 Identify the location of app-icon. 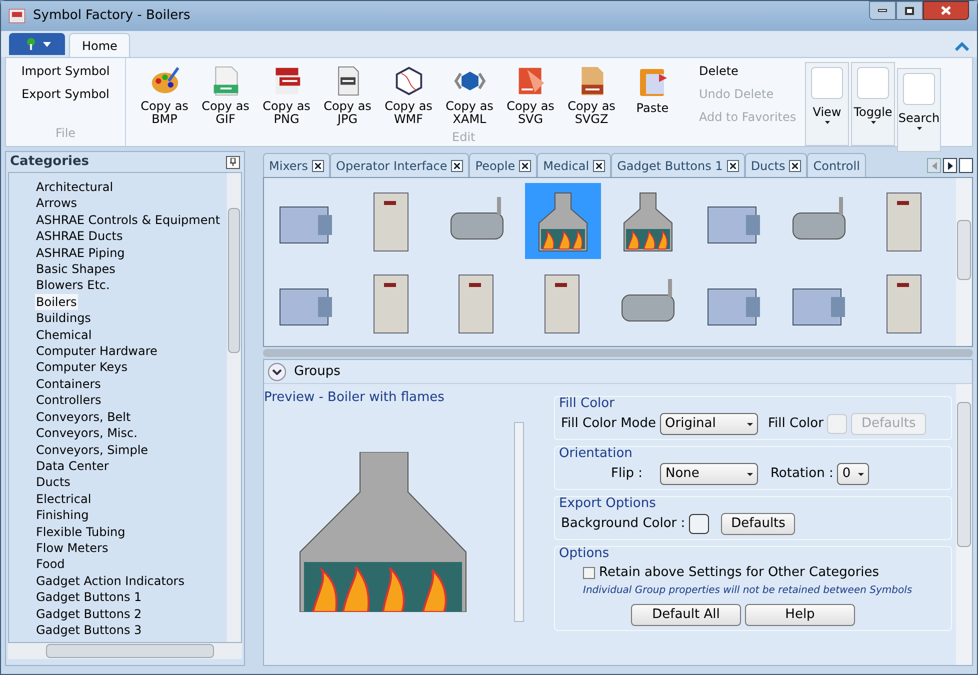
(17, 16).